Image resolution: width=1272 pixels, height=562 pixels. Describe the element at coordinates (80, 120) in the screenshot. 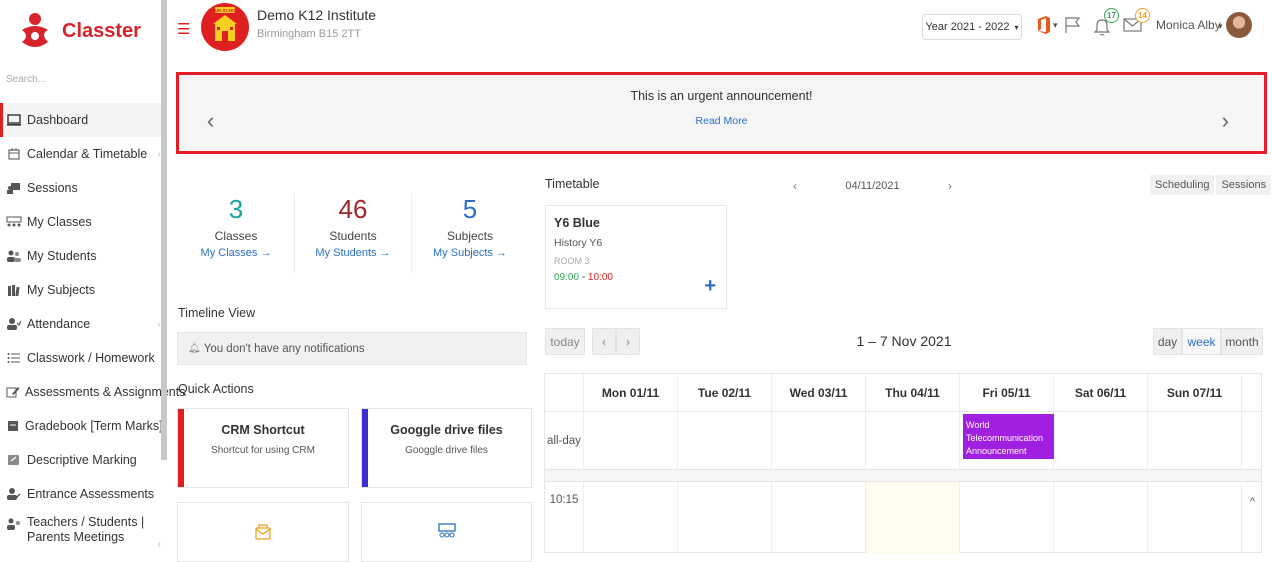

I see `sidebar-item-dashboard: Dashboard` at that location.